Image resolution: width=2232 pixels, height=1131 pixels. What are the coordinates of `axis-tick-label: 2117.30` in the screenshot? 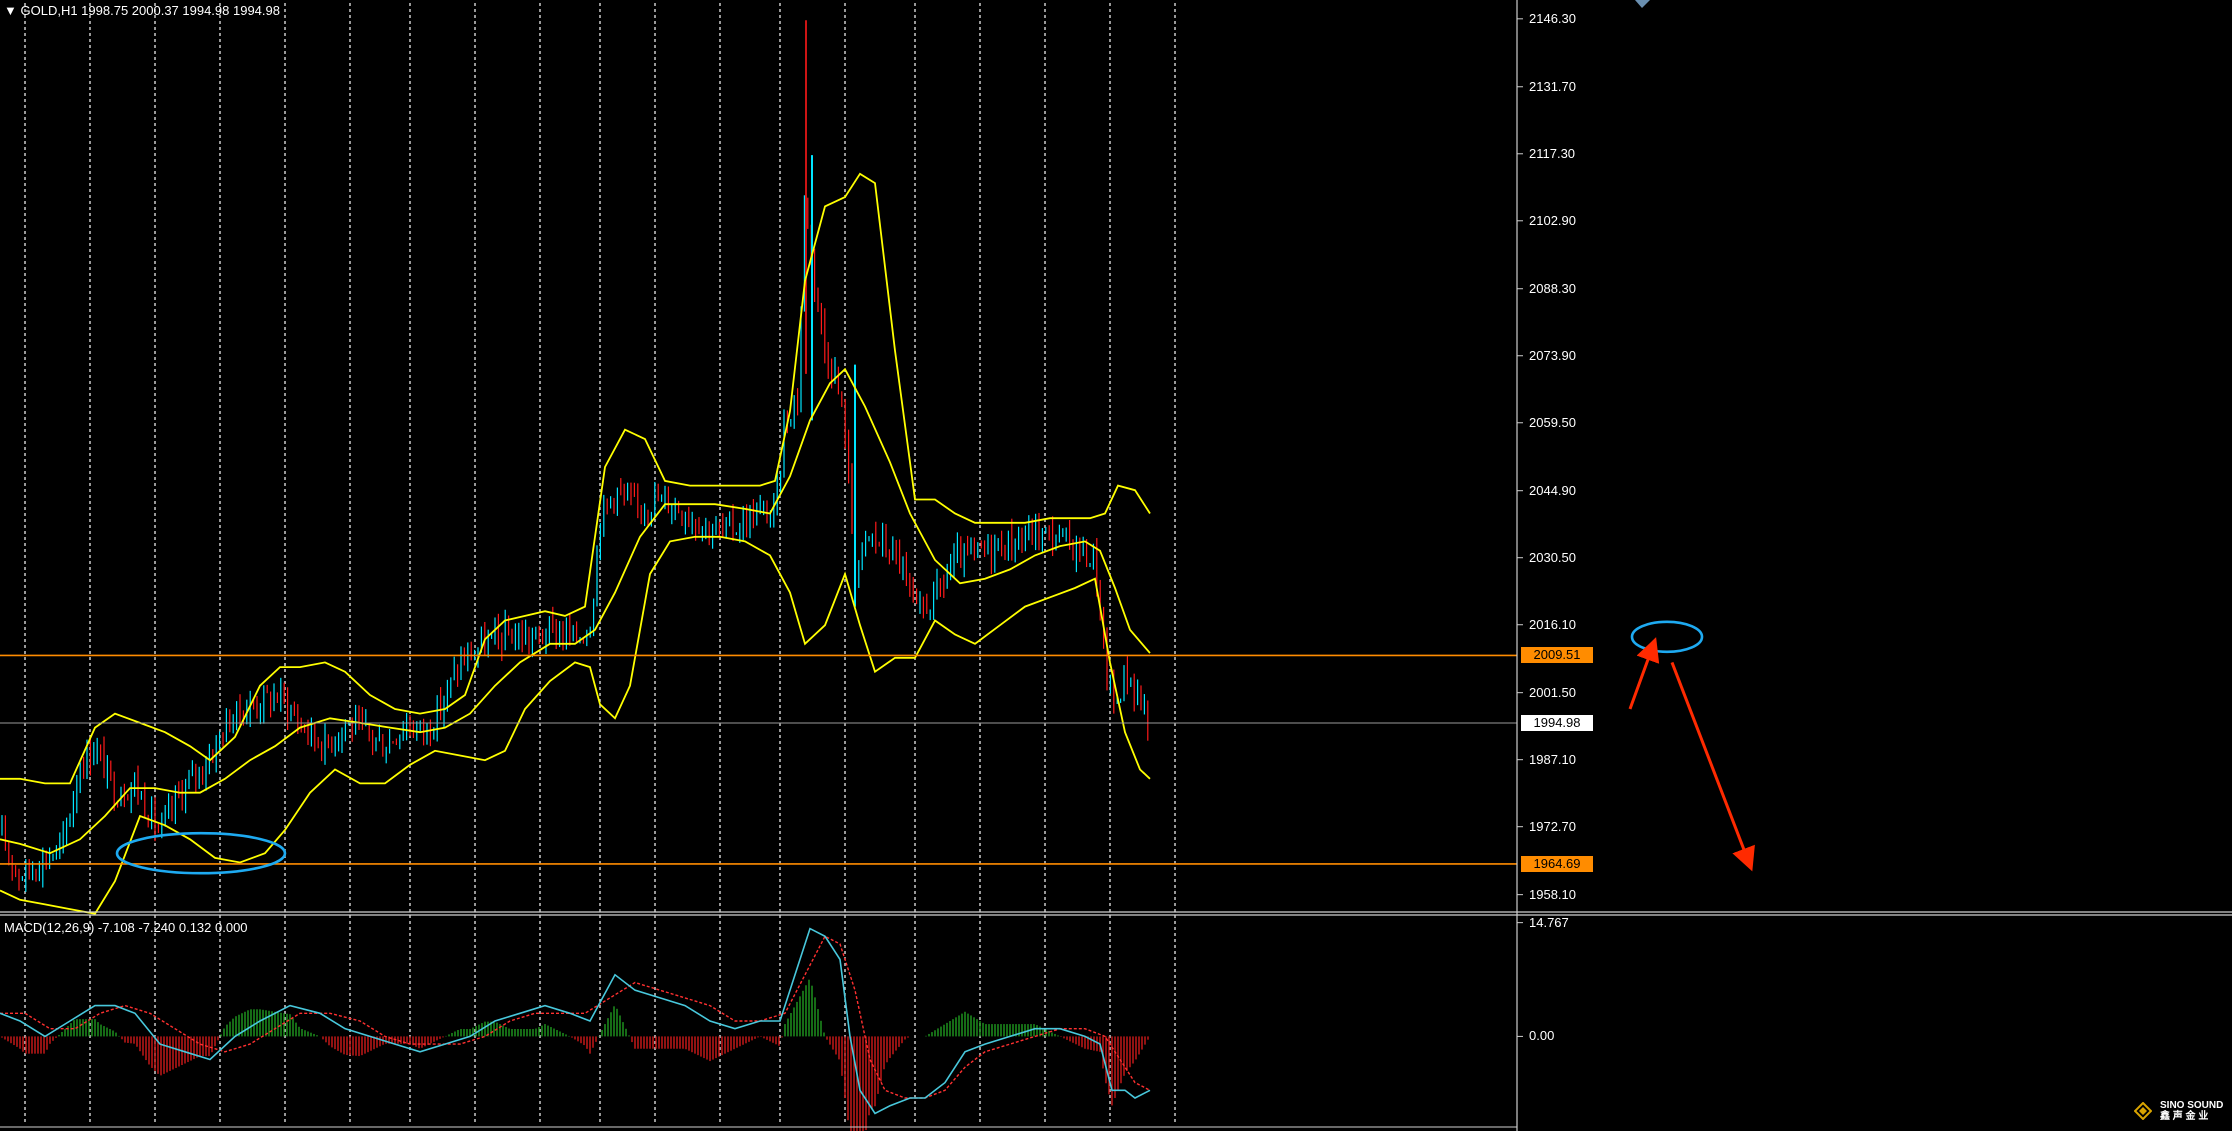 It's located at (1552, 153).